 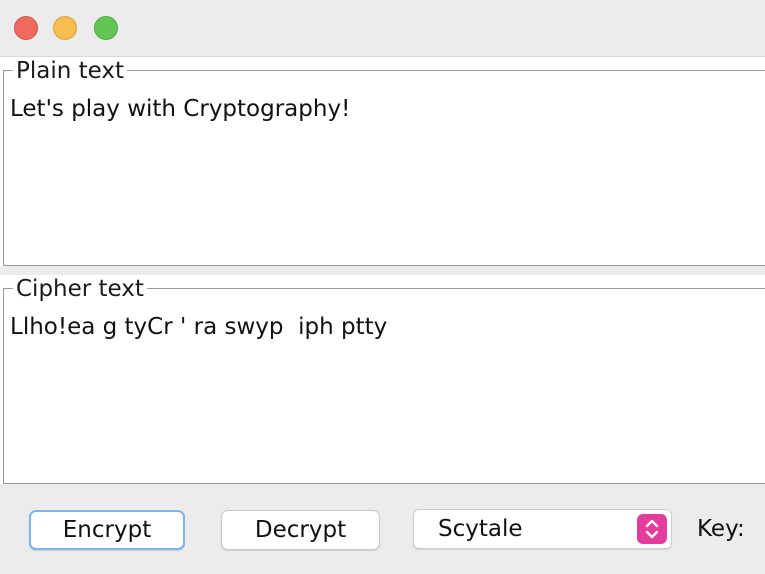 I want to click on cipher-text-title: Cipher text, so click(x=80, y=289).